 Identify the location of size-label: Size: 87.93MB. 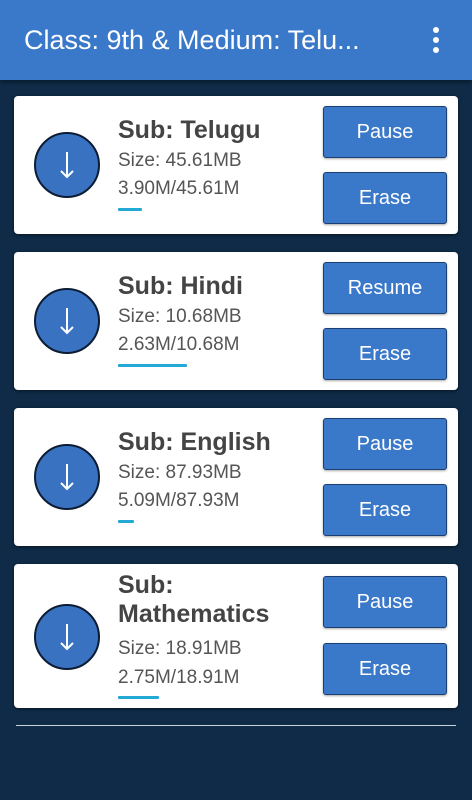
(180, 472).